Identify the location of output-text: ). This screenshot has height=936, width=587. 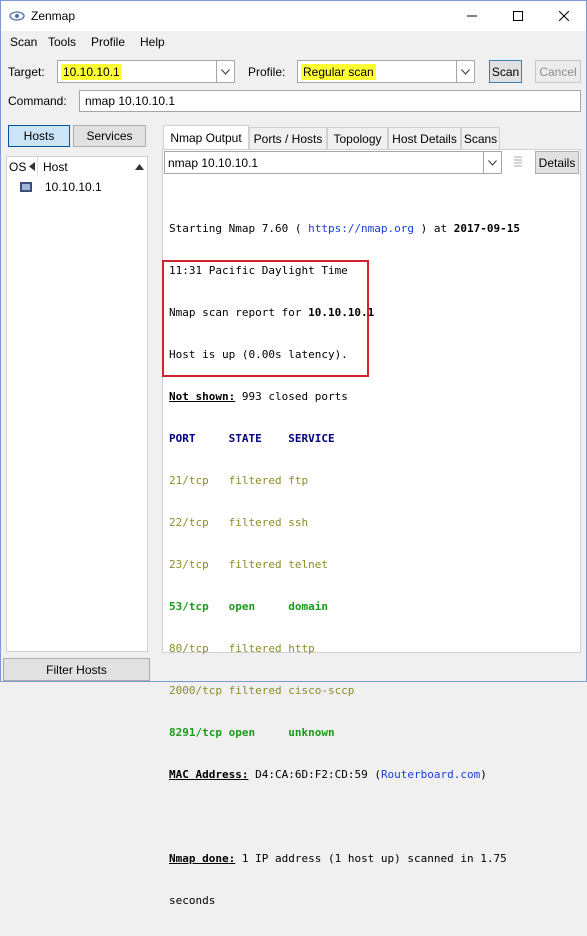
(483, 774).